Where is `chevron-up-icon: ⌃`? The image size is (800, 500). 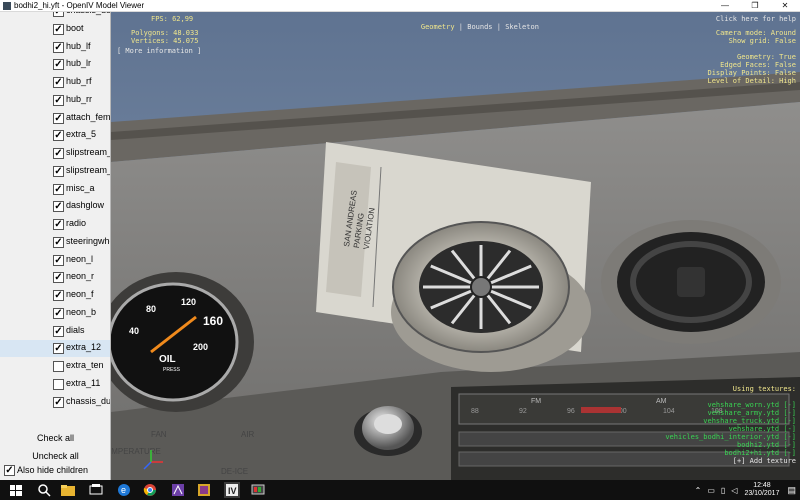 chevron-up-icon: ⌃ is located at coordinates (698, 490).